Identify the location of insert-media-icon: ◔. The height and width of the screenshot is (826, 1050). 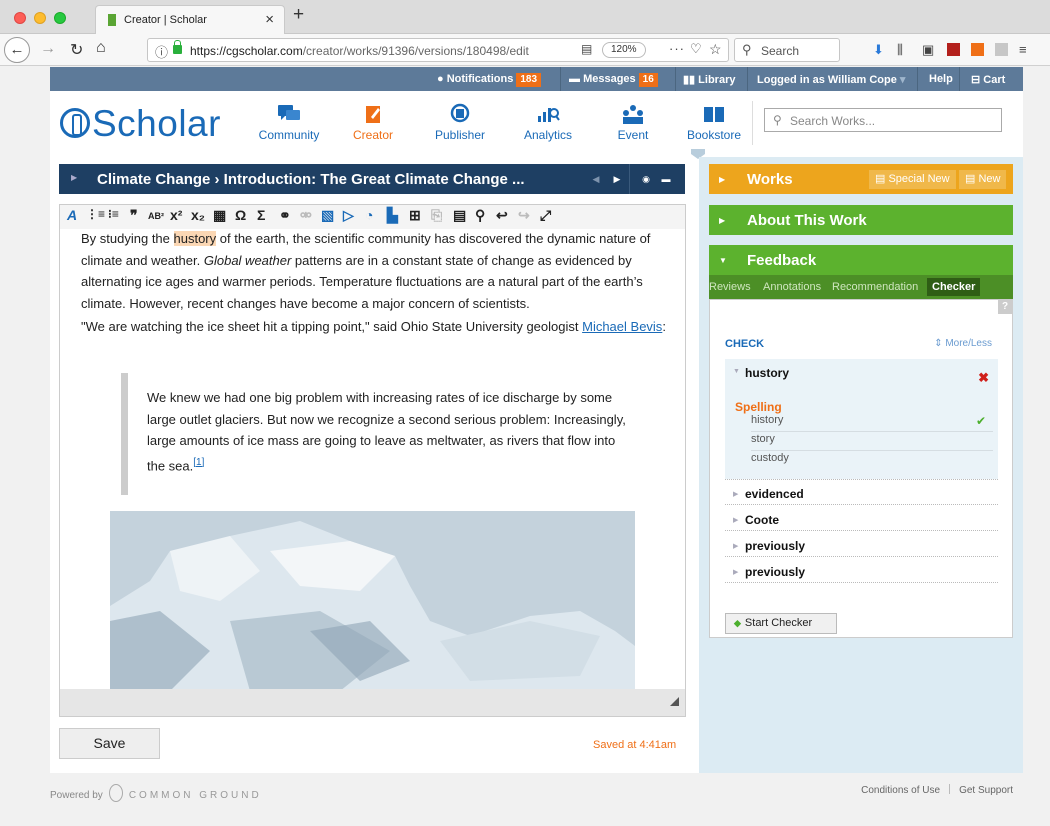
(369, 215).